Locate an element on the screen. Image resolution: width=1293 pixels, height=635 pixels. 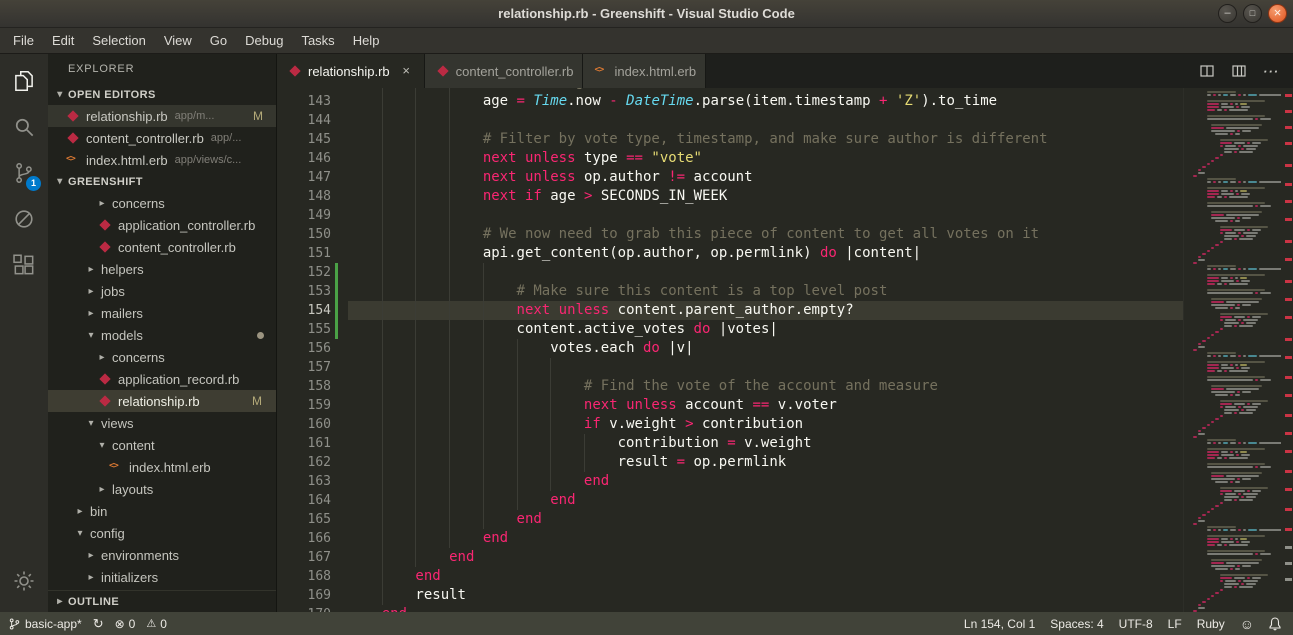
outline-header: OUTLINE is located at coordinates (162, 601).